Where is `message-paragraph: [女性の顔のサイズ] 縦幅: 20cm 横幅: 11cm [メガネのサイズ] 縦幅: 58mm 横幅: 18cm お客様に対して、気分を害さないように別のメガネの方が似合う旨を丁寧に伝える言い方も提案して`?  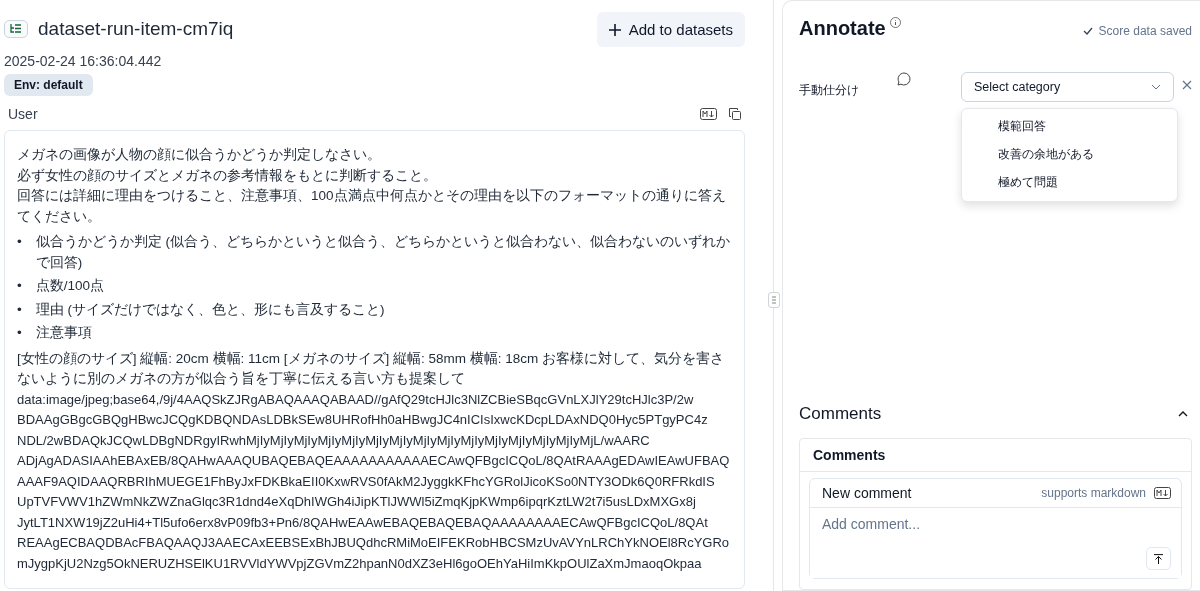 message-paragraph: [女性の顔のサイズ] 縦幅: 20cm 横幅: 11cm [メガネのサイズ] 縦幅: 58mm 横幅: 18cm お客様に対して、気分を害さないように別のメガネの方が似合う旨を丁寧に伝える言い方も提案して is located at coordinates (371, 368).